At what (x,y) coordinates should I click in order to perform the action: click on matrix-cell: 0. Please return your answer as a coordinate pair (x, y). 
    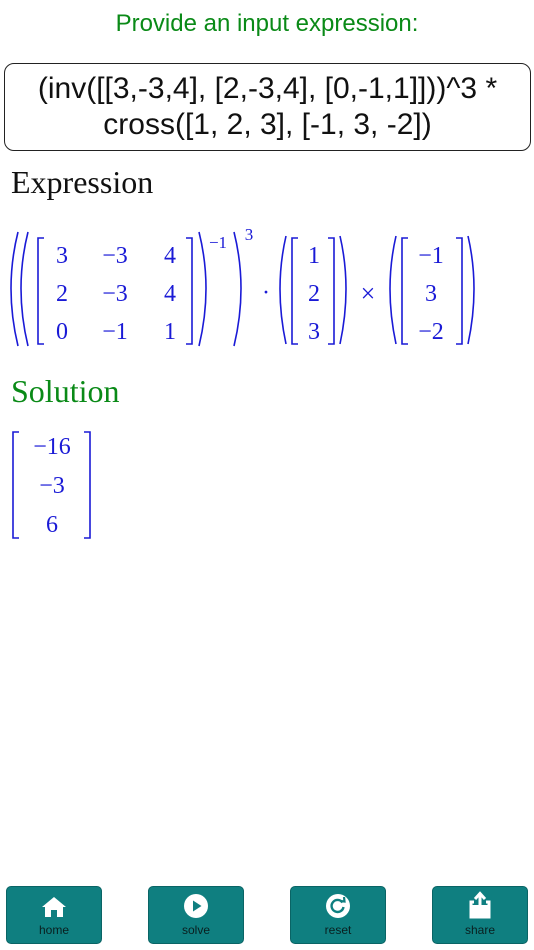
    Looking at the image, I should click on (62, 332).